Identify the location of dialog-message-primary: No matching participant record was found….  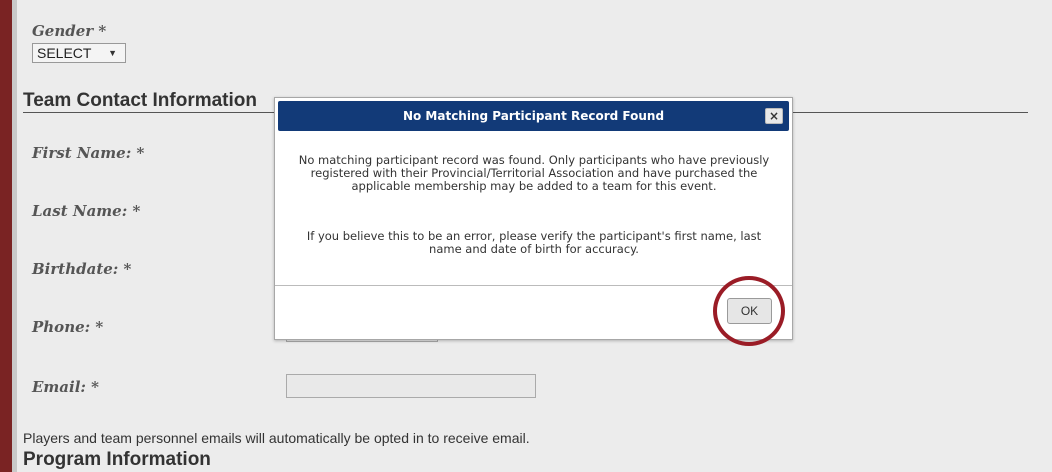
(534, 173).